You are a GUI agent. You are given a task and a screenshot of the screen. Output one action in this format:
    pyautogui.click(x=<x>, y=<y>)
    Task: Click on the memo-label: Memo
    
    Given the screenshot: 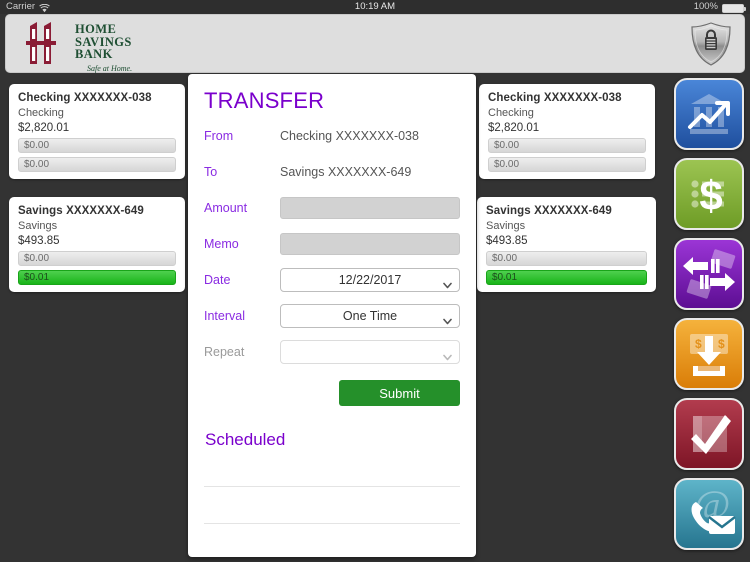 What is the action you would take?
    pyautogui.click(x=221, y=244)
    